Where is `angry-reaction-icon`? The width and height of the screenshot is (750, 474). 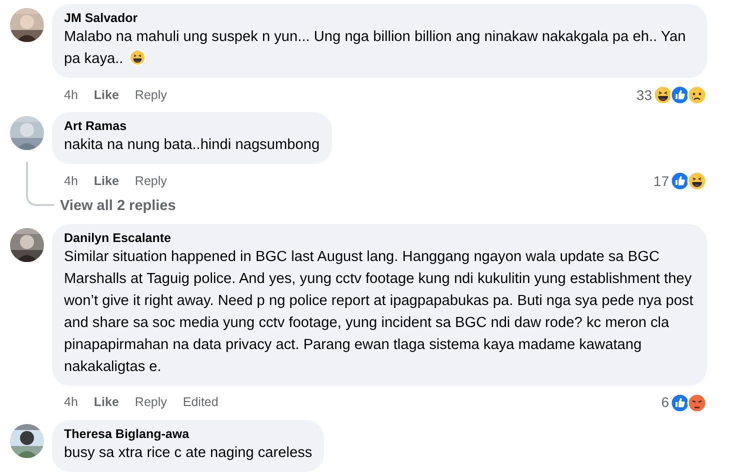 angry-reaction-icon is located at coordinates (697, 402).